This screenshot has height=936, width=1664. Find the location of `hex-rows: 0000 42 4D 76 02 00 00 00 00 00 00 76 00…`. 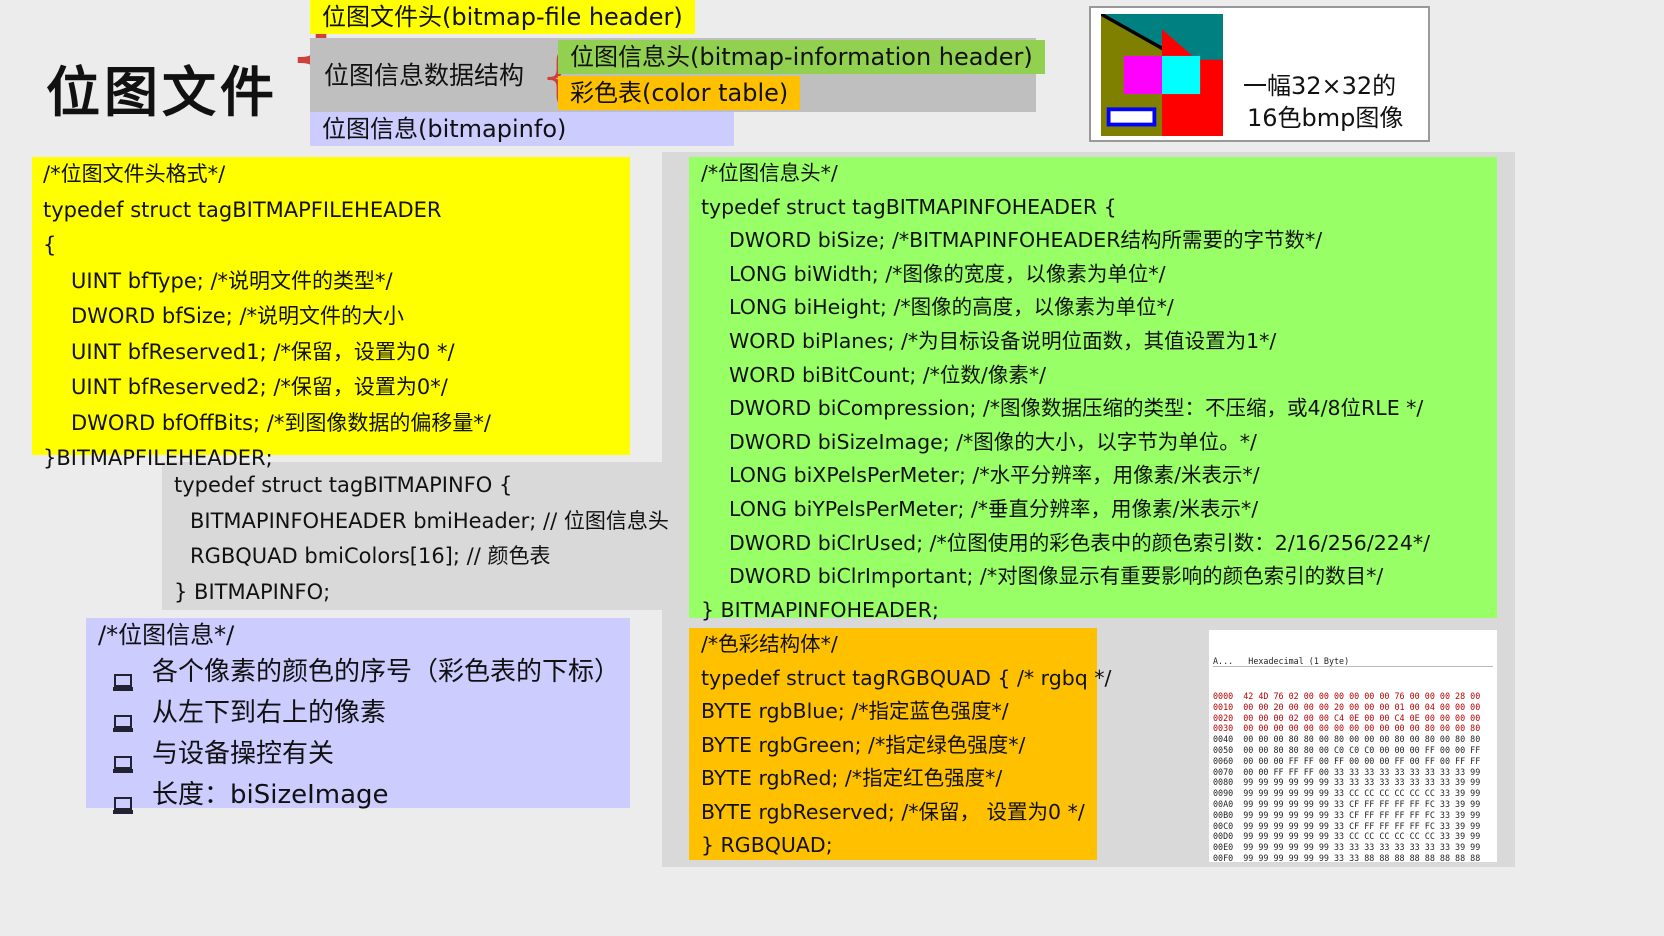

hex-rows: 0000 42 4D 76 02 00 00 00 00 00 00 76 00… is located at coordinates (1353, 776).